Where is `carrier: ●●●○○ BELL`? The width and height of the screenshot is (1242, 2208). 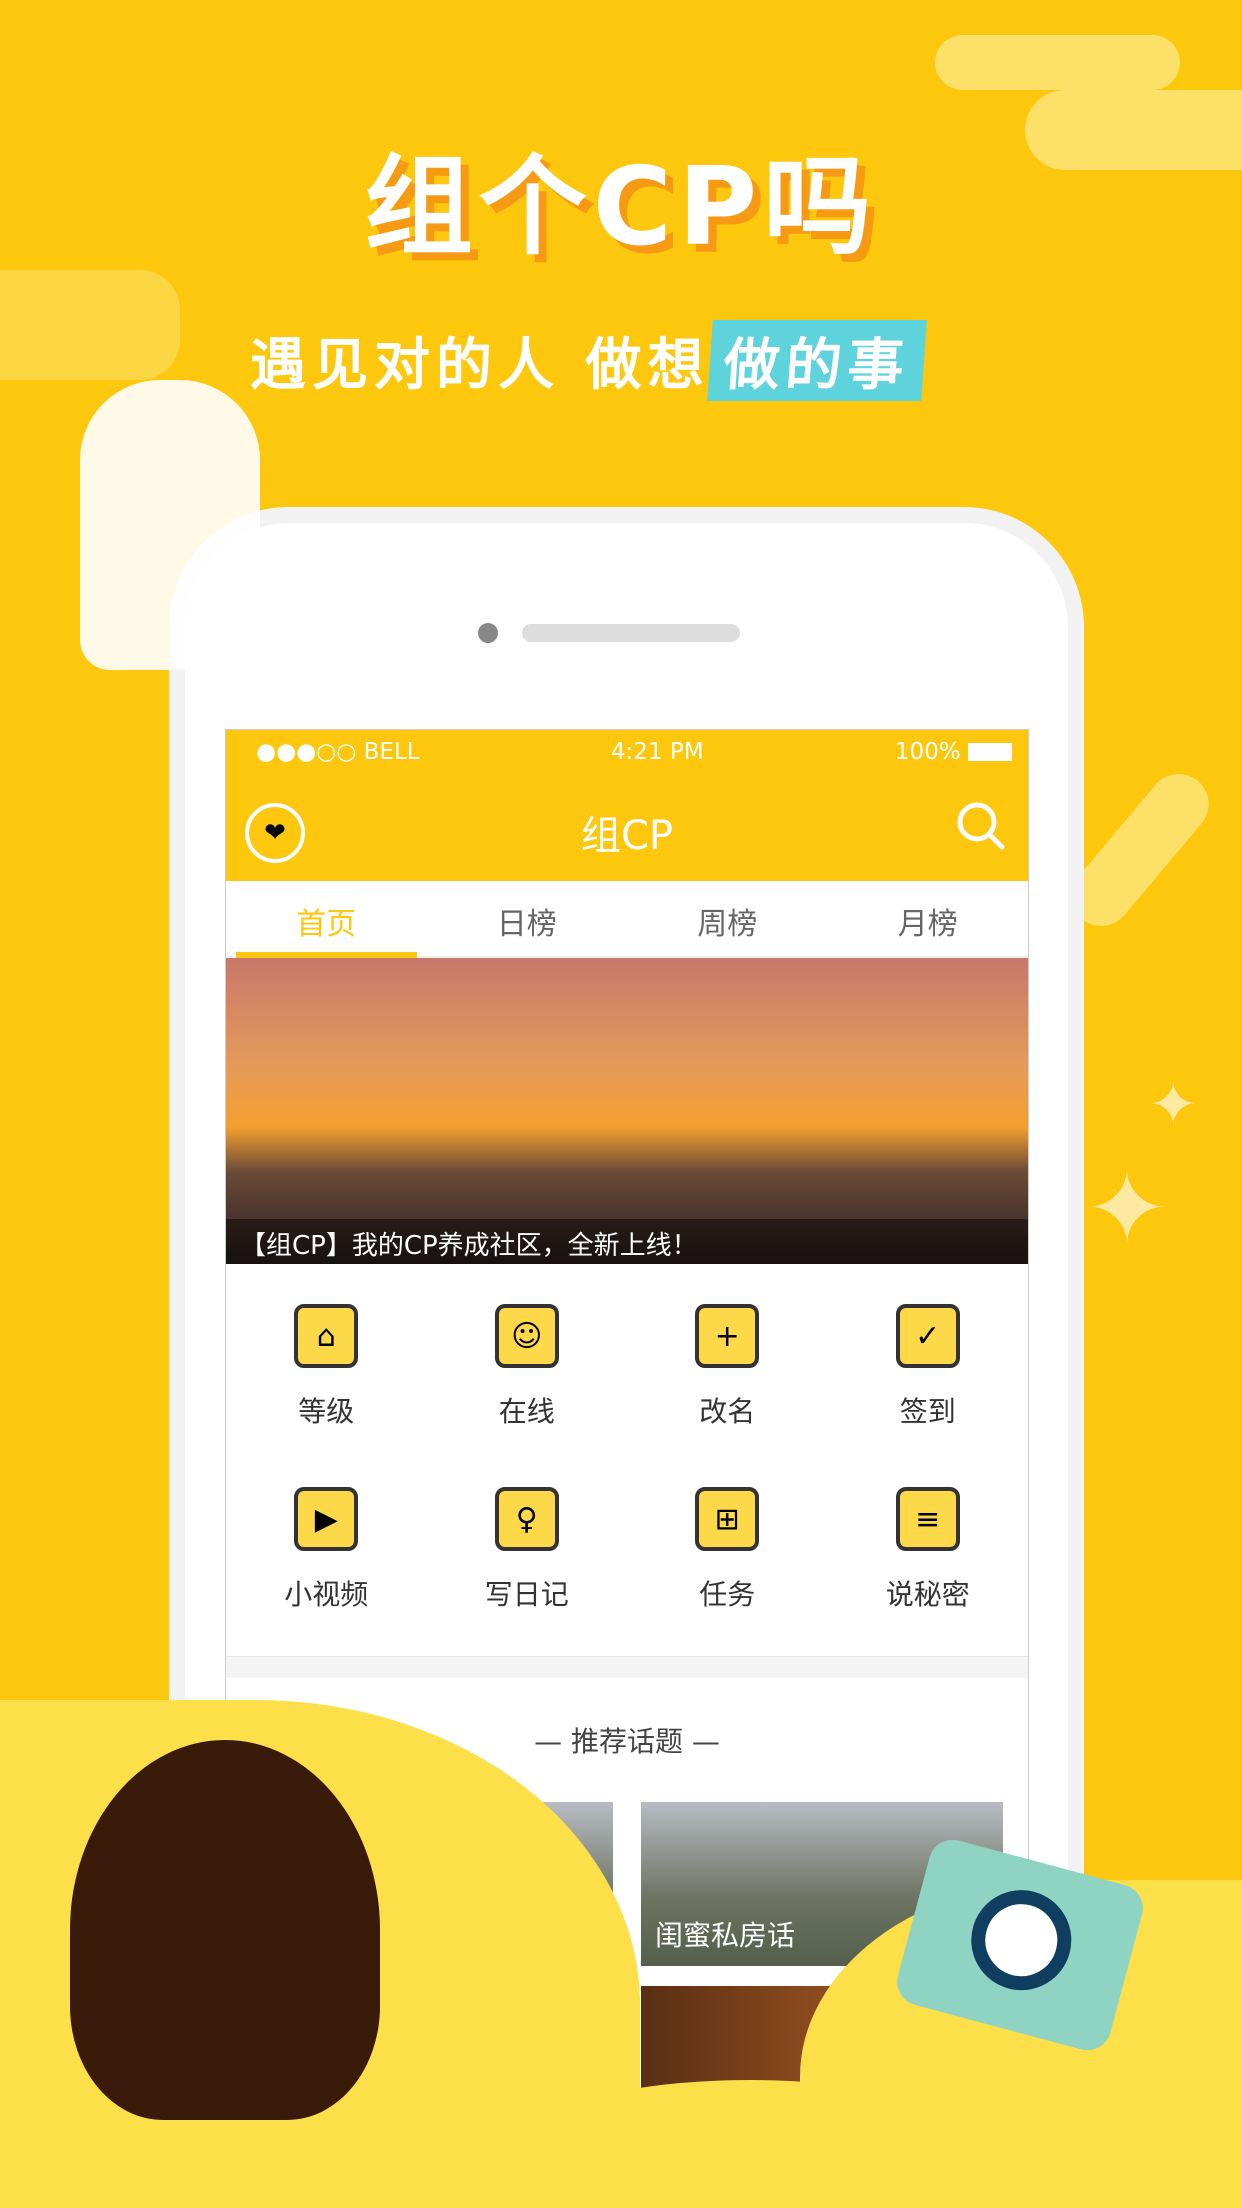 carrier: ●●●○○ BELL is located at coordinates (338, 751).